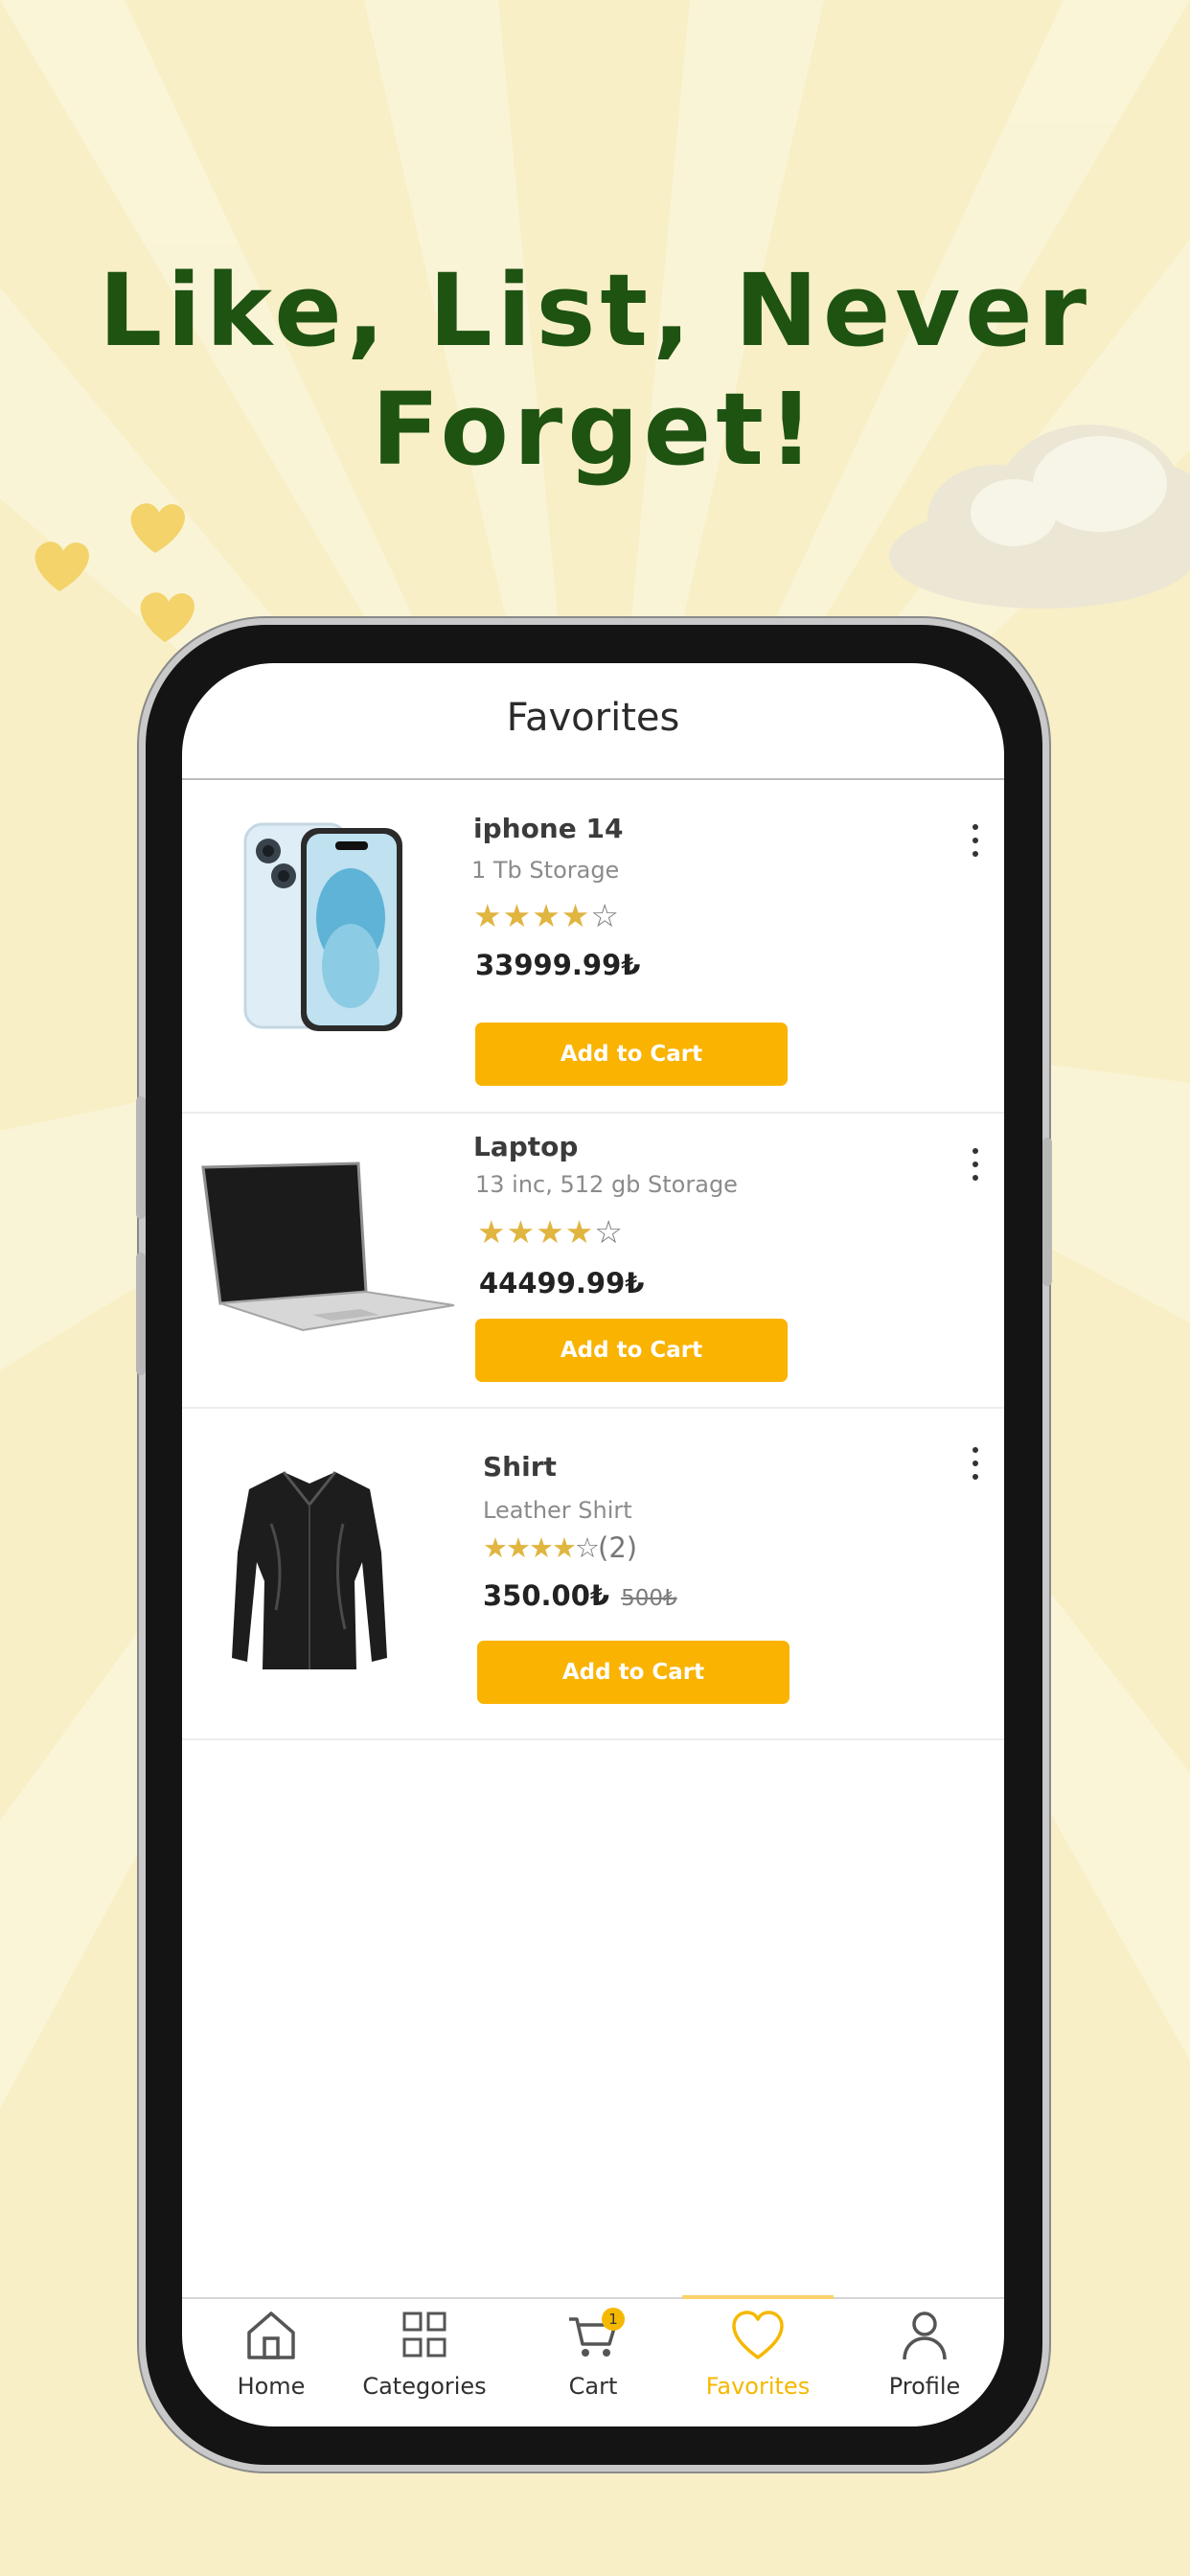 The image size is (1190, 2576). What do you see at coordinates (558, 965) in the screenshot?
I see `product-price: 33999.99₺` at bounding box center [558, 965].